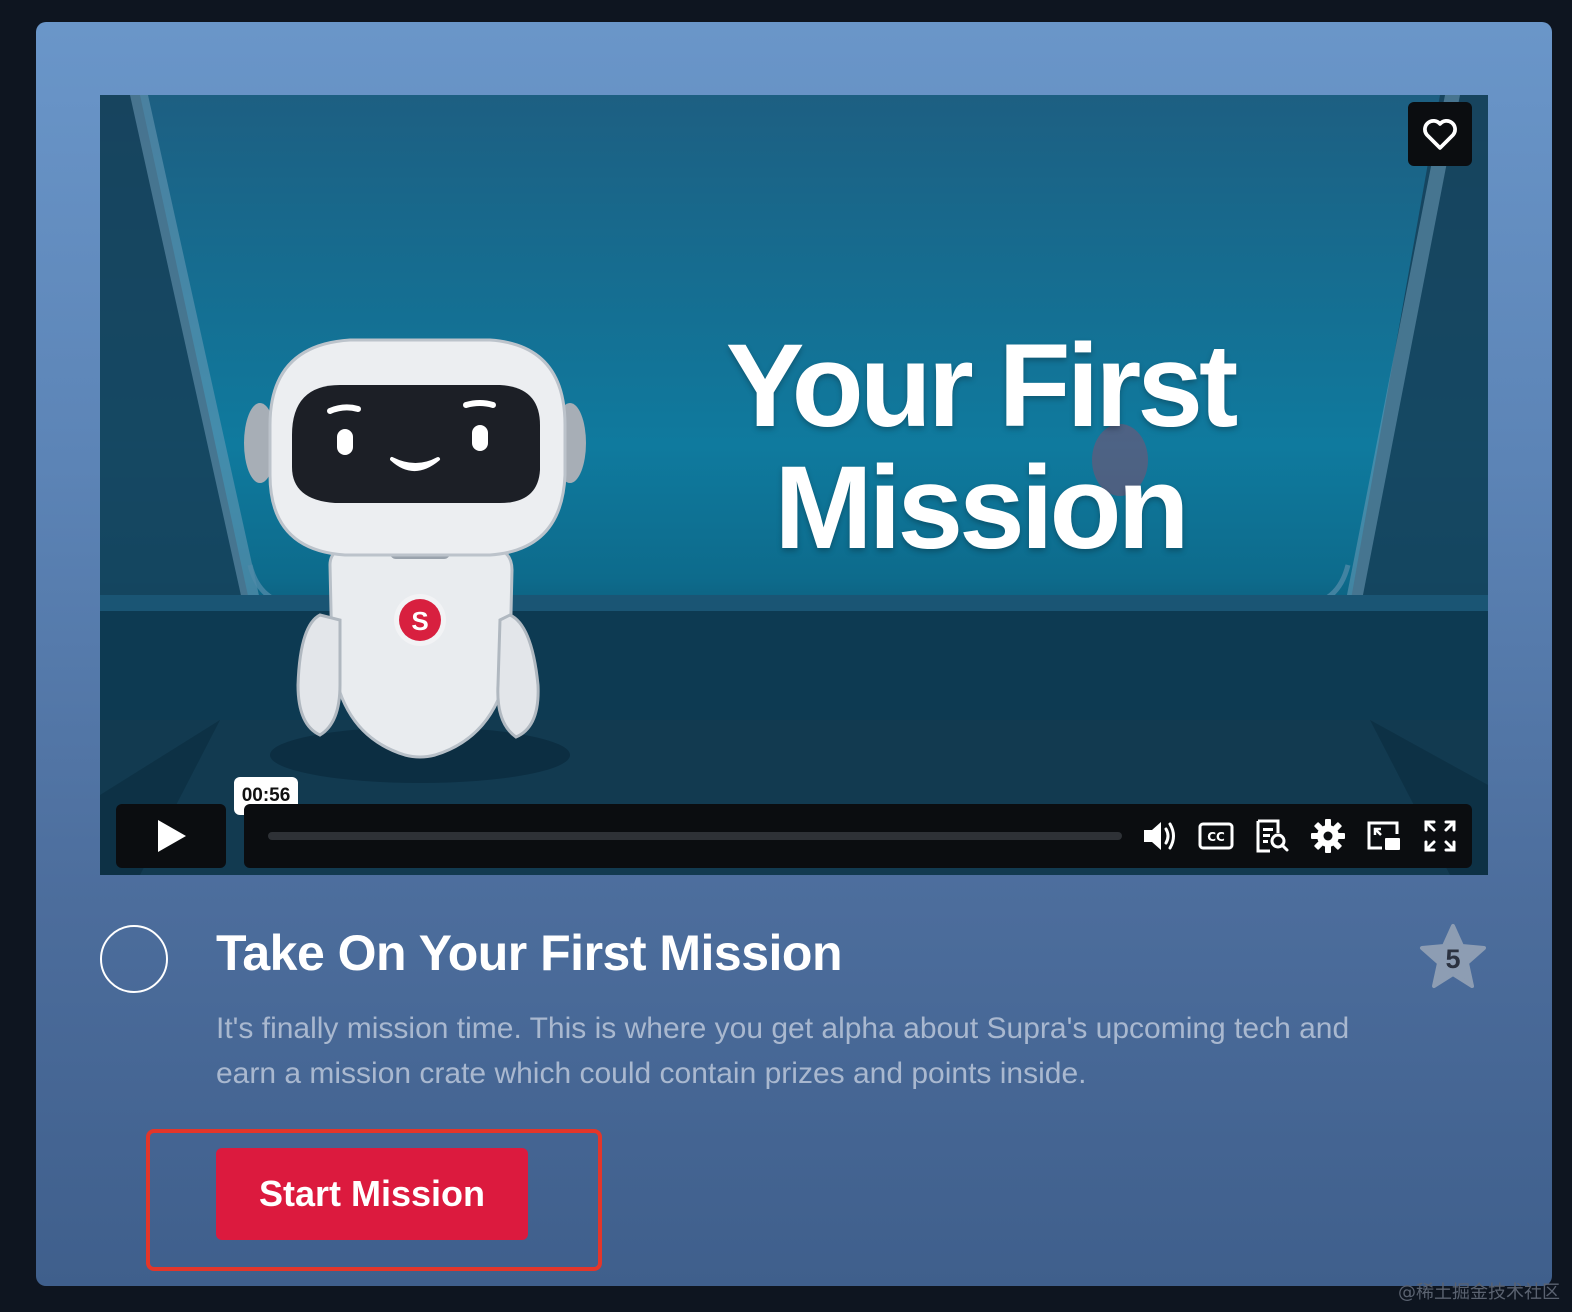  I want to click on picture-in-picture-button, so click(1384, 836).